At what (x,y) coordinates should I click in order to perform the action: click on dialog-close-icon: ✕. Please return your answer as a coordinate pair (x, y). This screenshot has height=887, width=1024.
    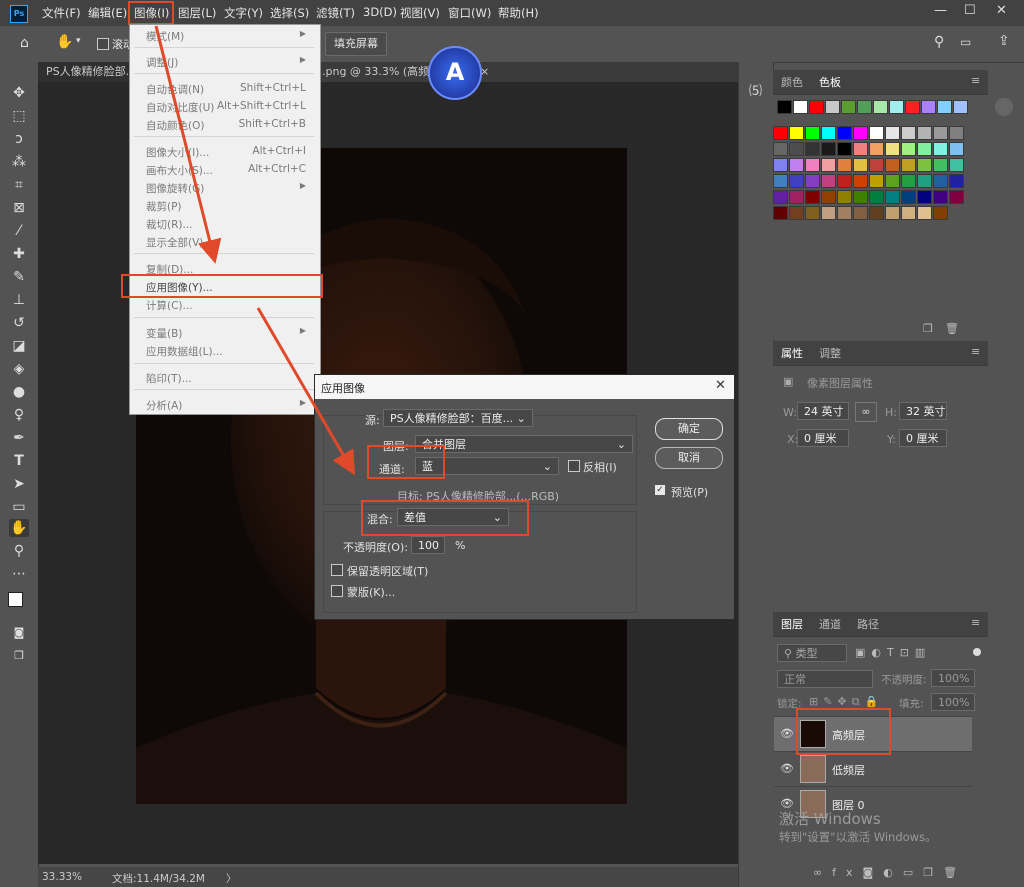
    Looking at the image, I should click on (720, 385).